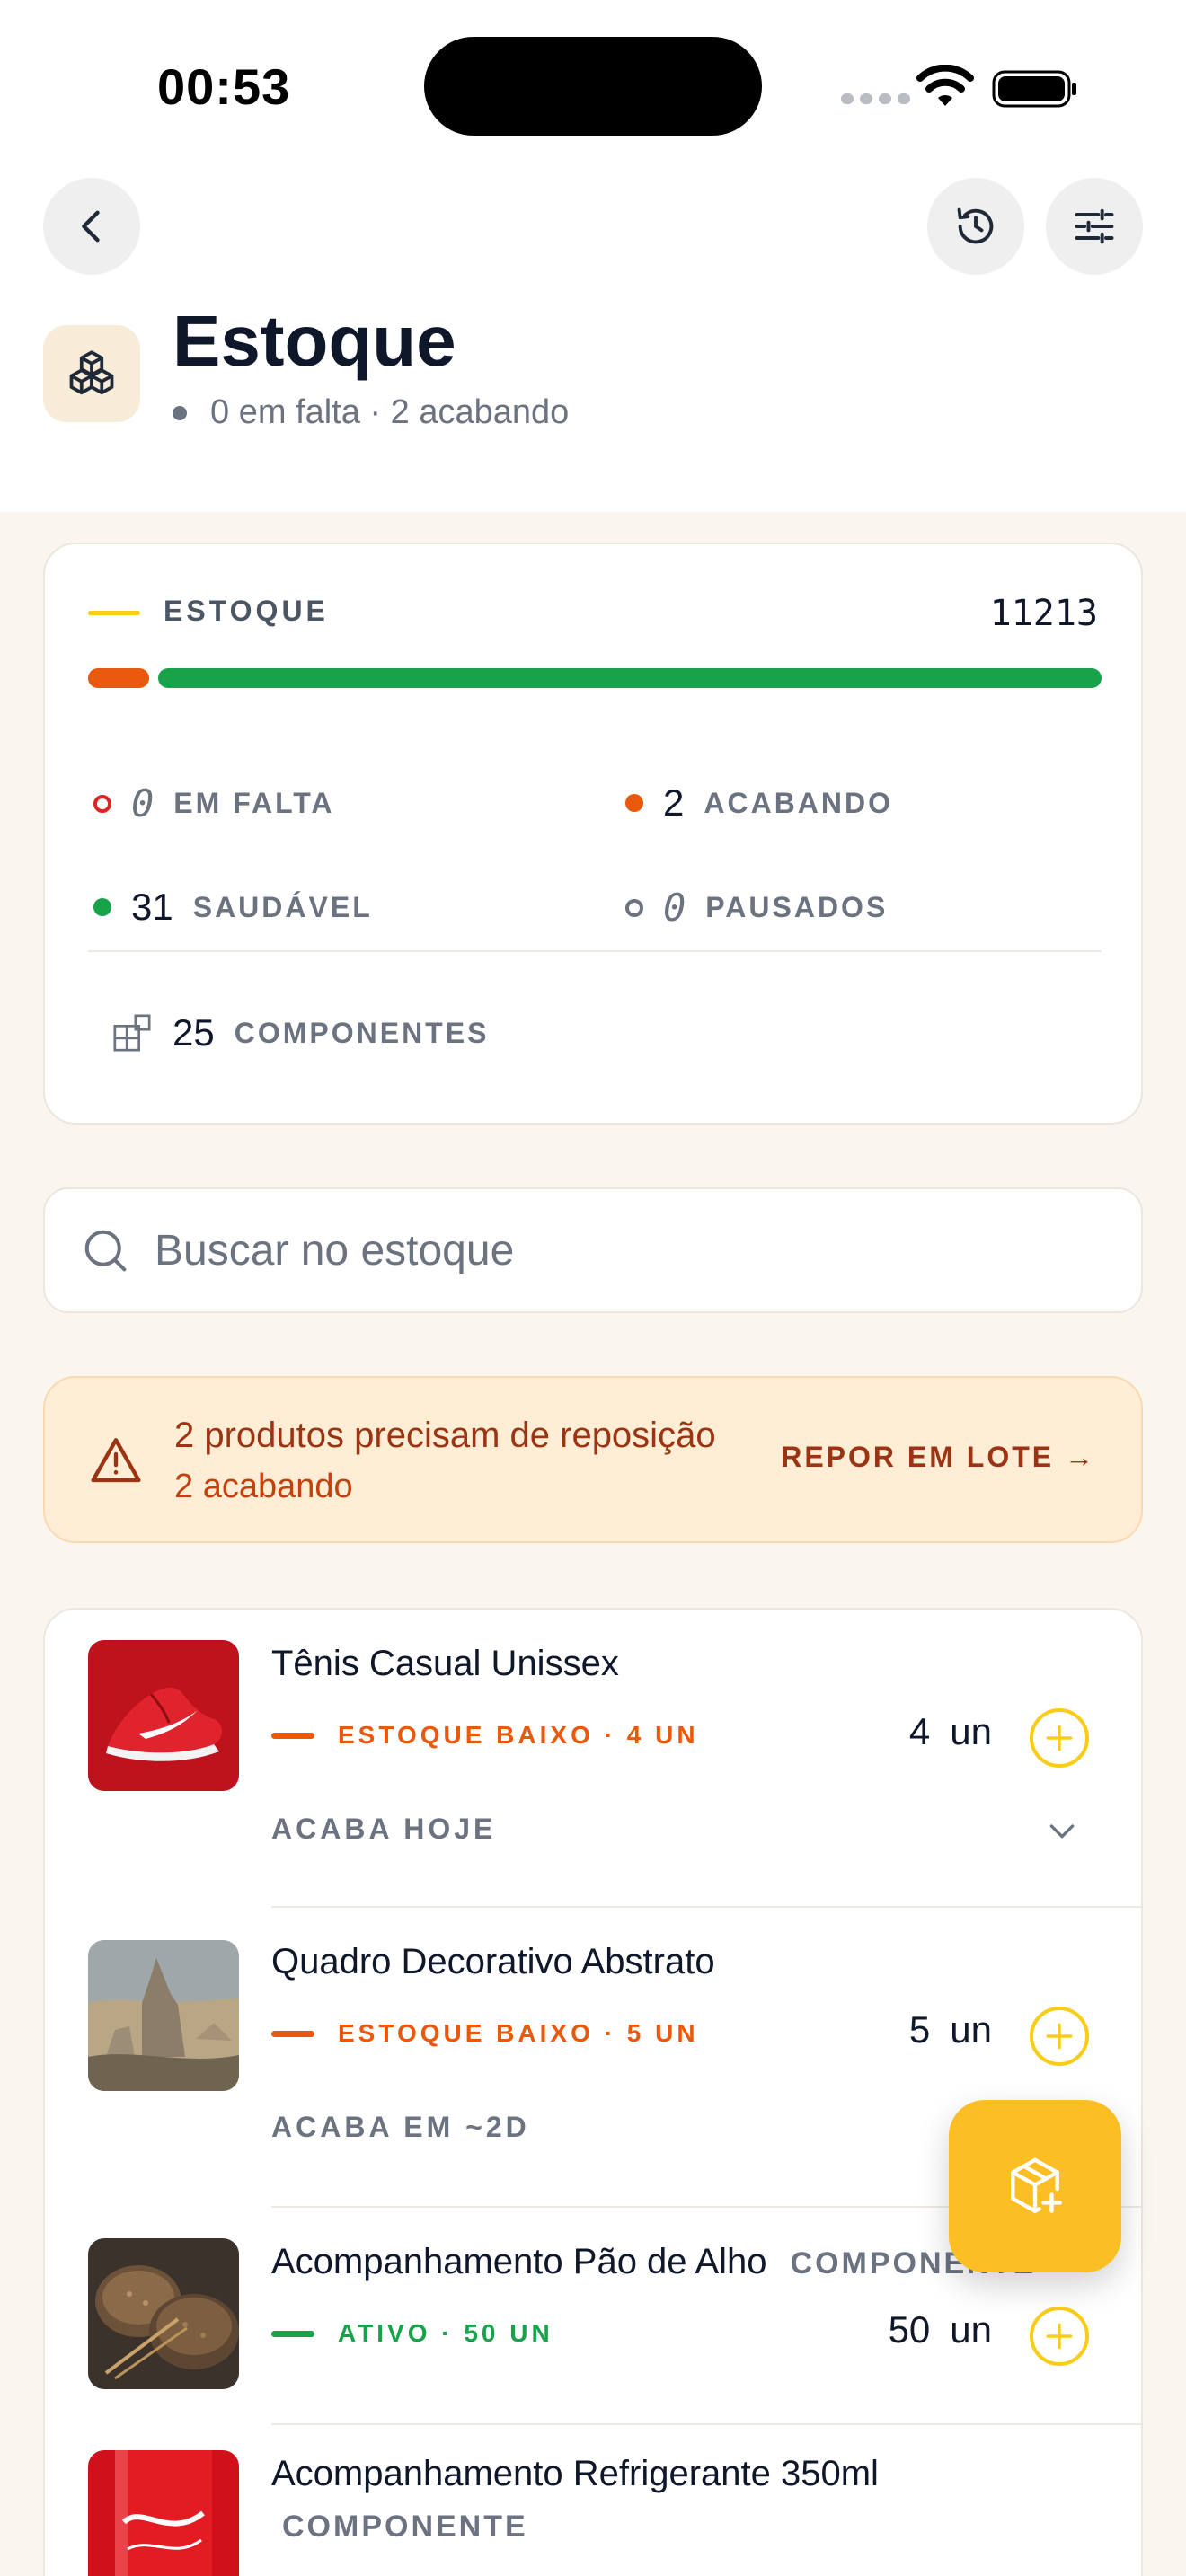 The width and height of the screenshot is (1186, 2576). What do you see at coordinates (105, 1251) in the screenshot?
I see `search-icon` at bounding box center [105, 1251].